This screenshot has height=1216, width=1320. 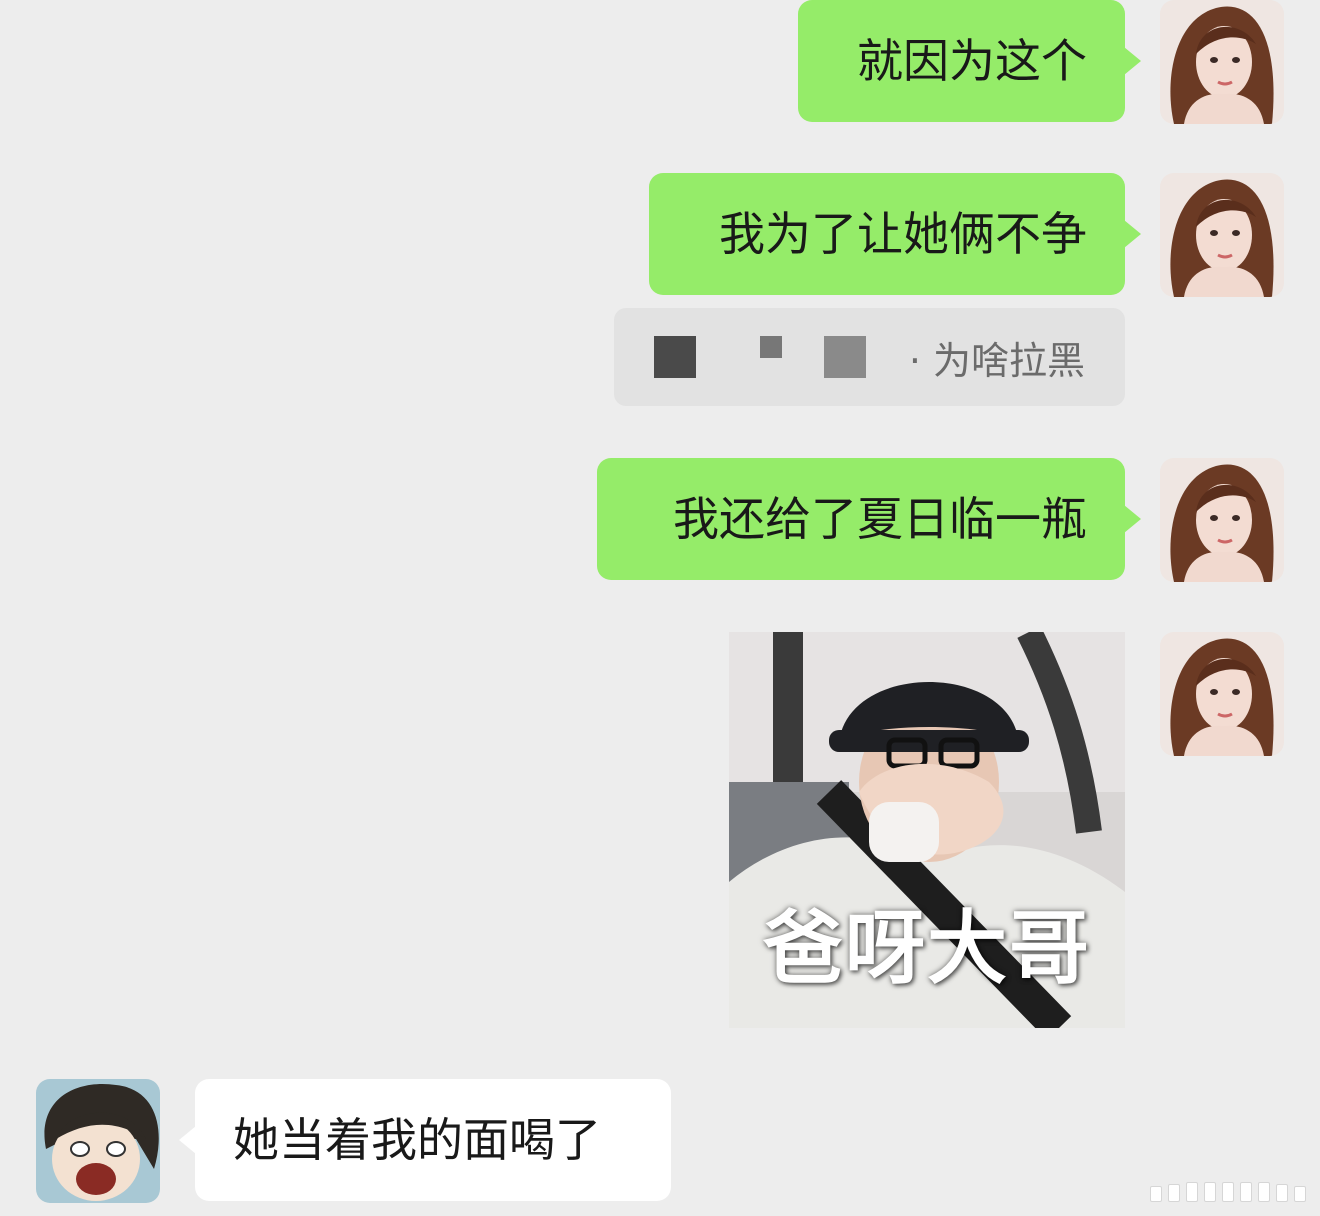 I want to click on message-bubble-self: 就因为这个, so click(x=969, y=61).